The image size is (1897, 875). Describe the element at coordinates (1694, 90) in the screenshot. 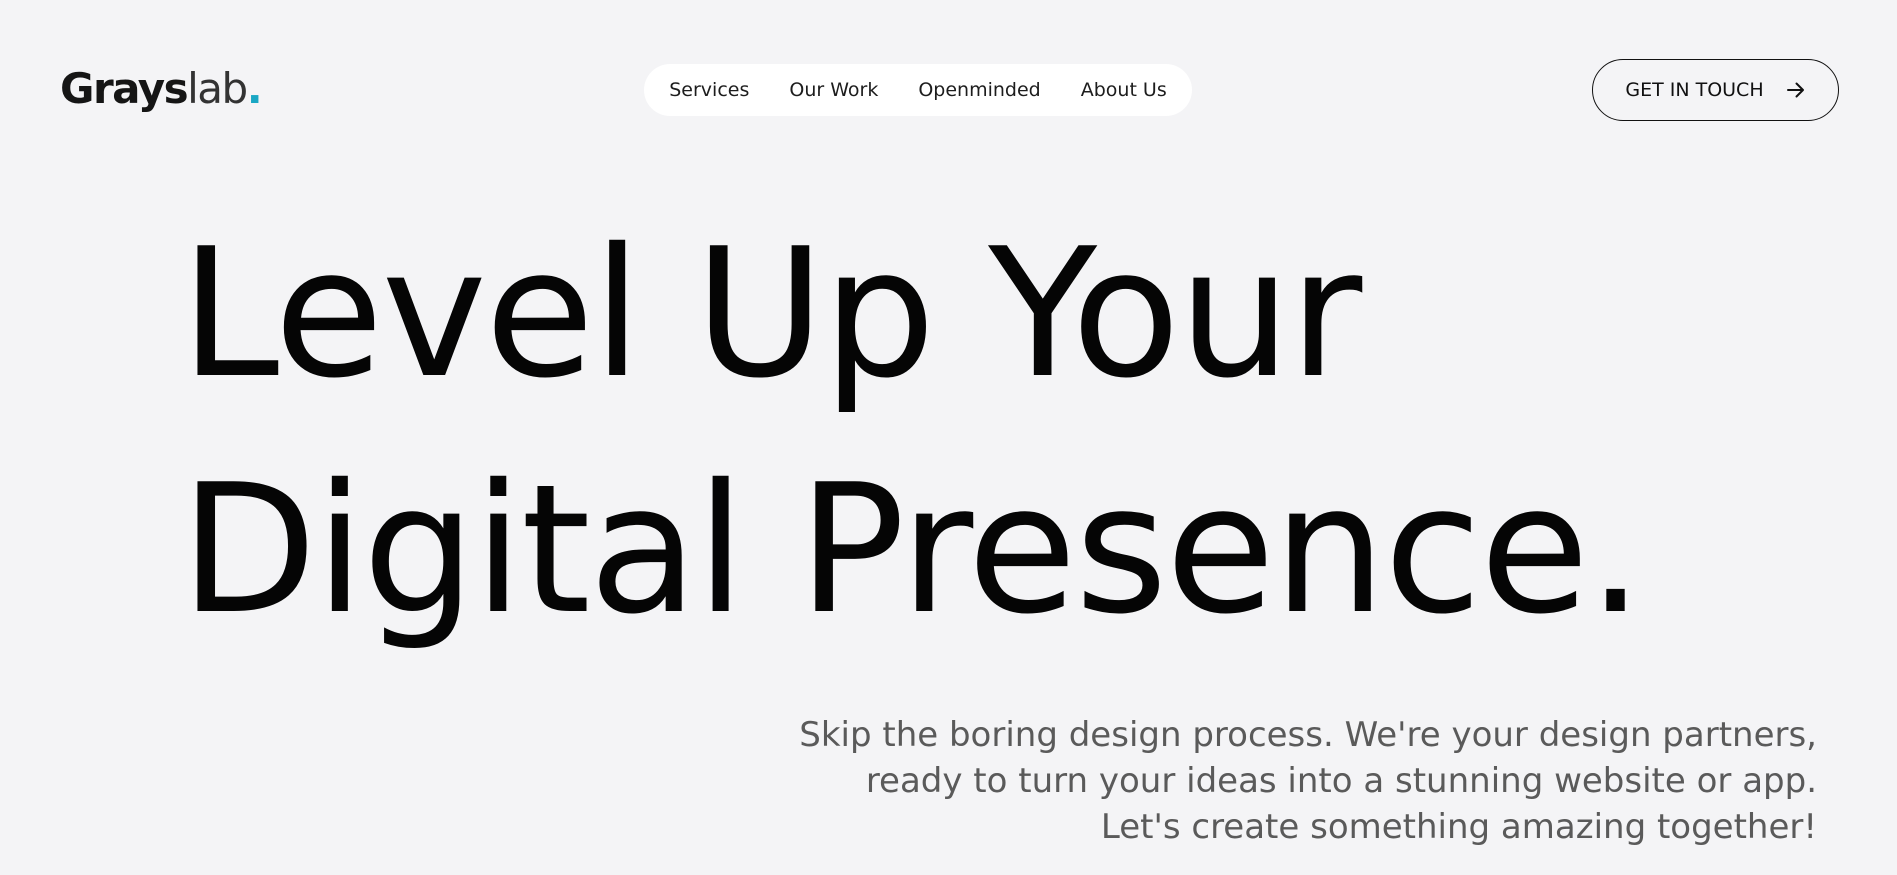

I see `get-in-touch-label: GET IN TOUCH` at that location.